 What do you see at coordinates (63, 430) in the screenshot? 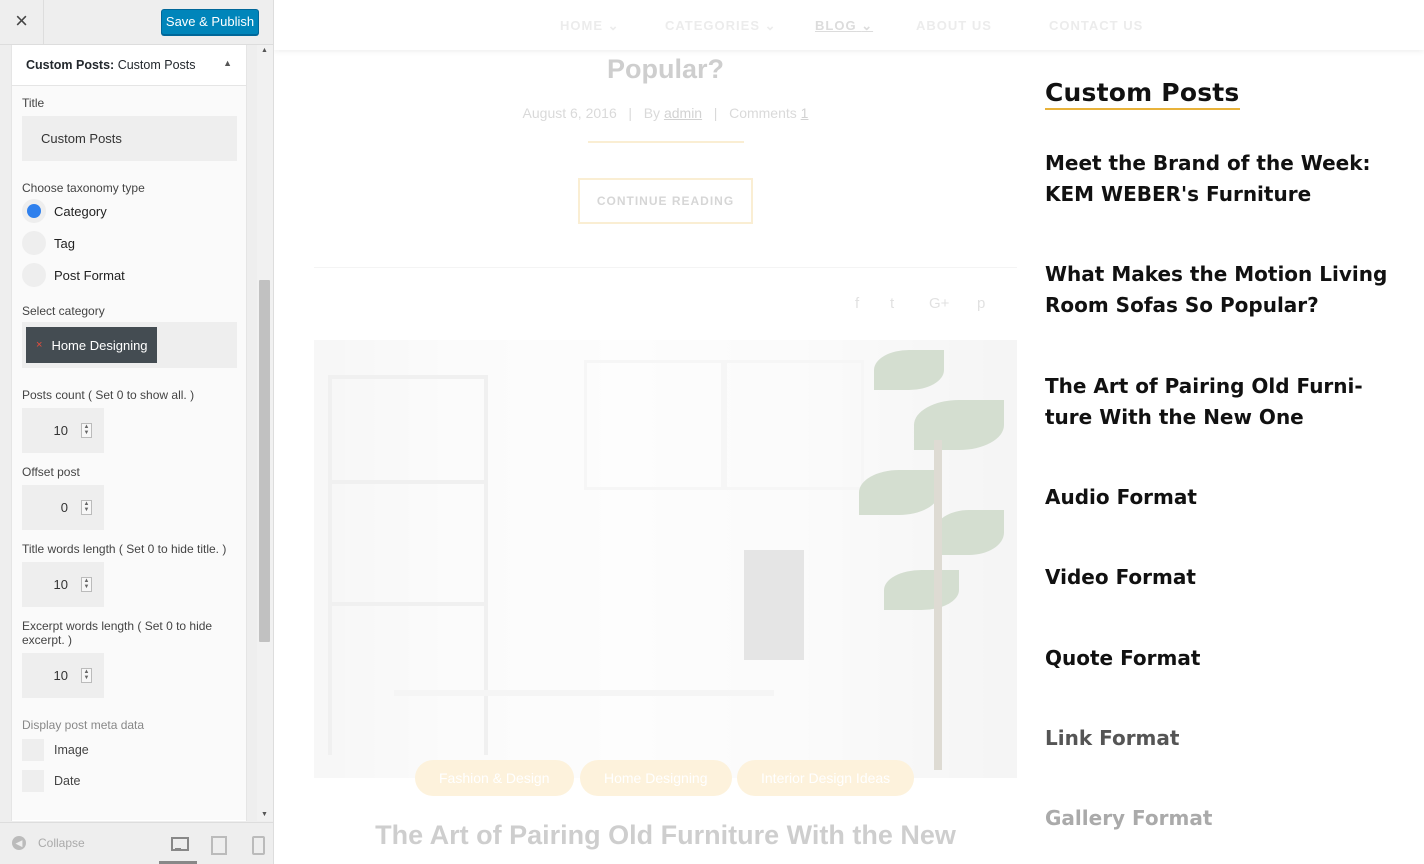
I see `posts-count-input: 10 ▲ ▼` at bounding box center [63, 430].